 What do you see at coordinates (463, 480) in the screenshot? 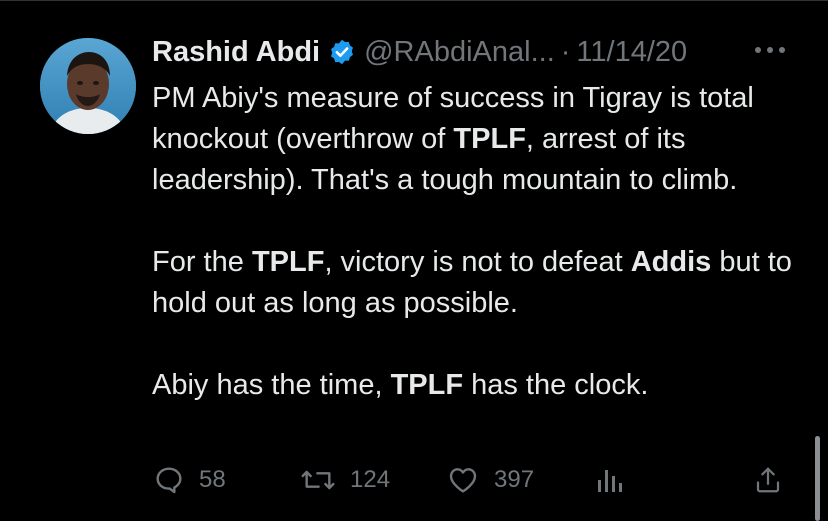
I see `heart-icon` at bounding box center [463, 480].